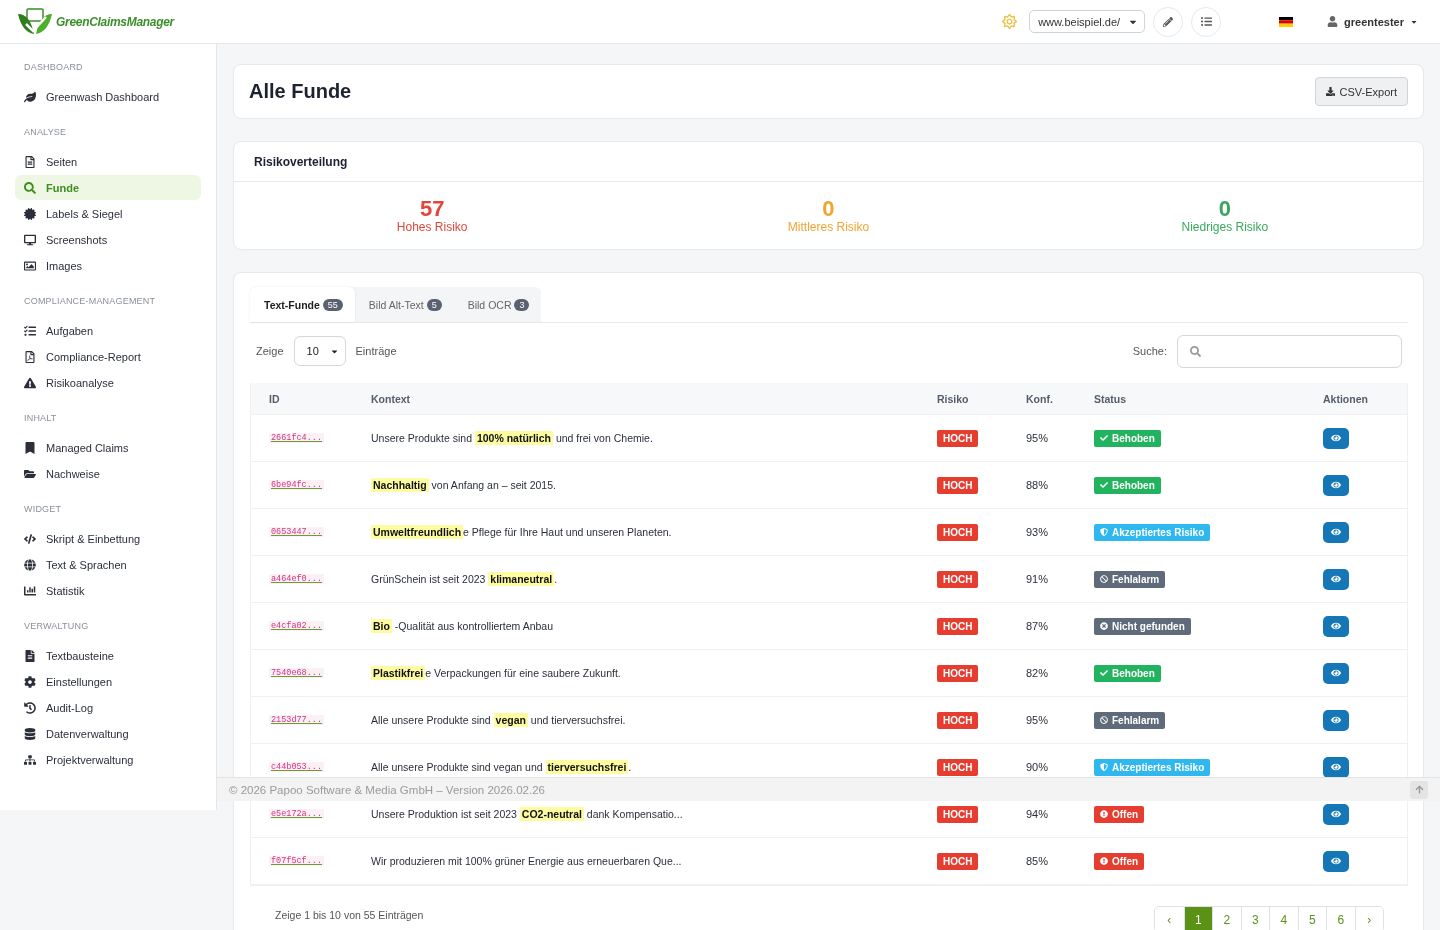 This screenshot has height=930, width=1440. I want to click on flag-icon, so click(1286, 21).